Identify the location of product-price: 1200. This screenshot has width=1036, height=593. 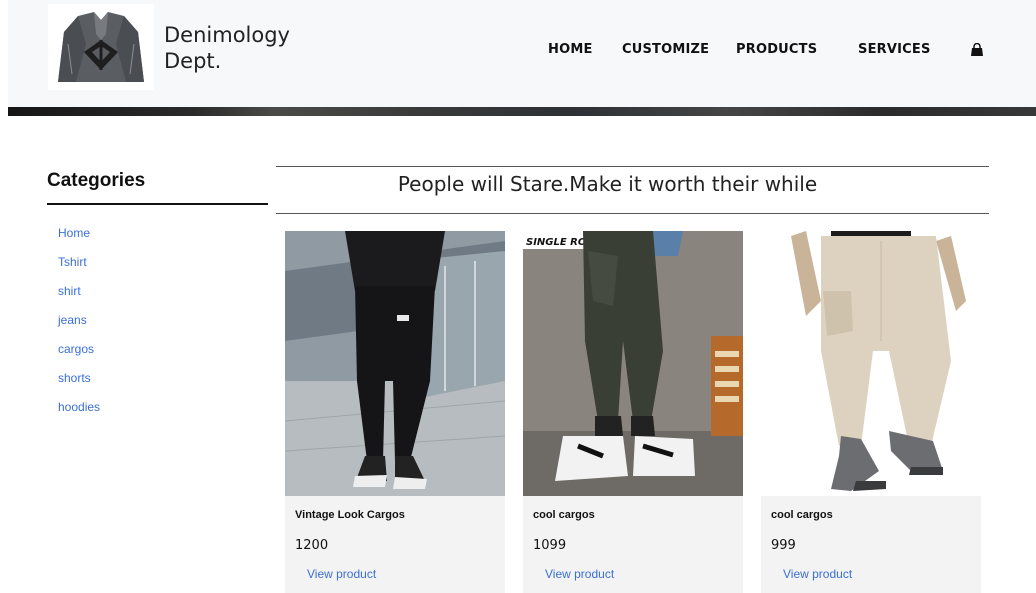
(312, 545).